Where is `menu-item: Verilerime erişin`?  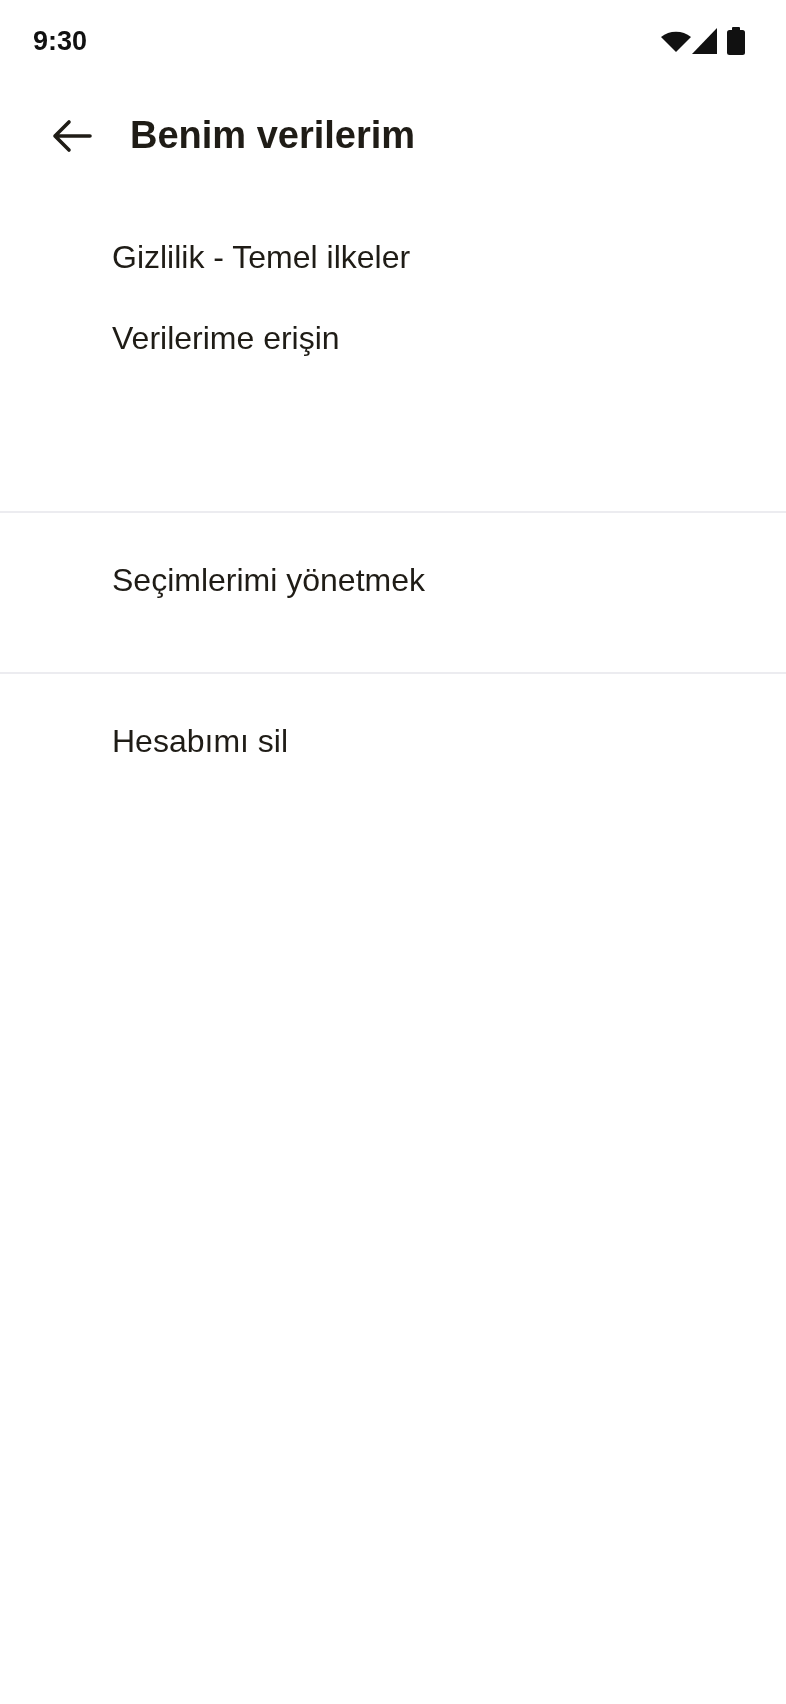 menu-item: Verilerime erişin is located at coordinates (393, 338).